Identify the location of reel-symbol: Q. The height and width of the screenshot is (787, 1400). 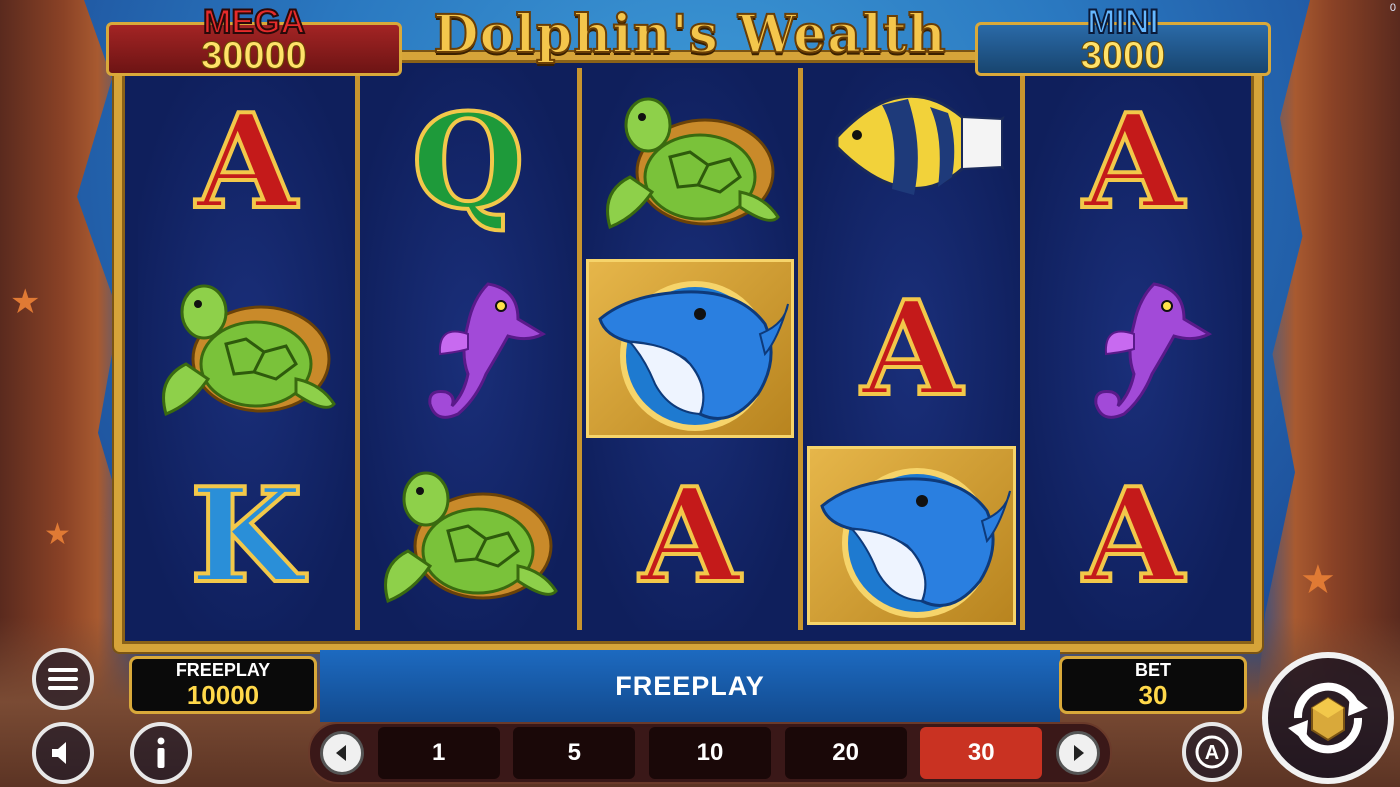
(468, 161).